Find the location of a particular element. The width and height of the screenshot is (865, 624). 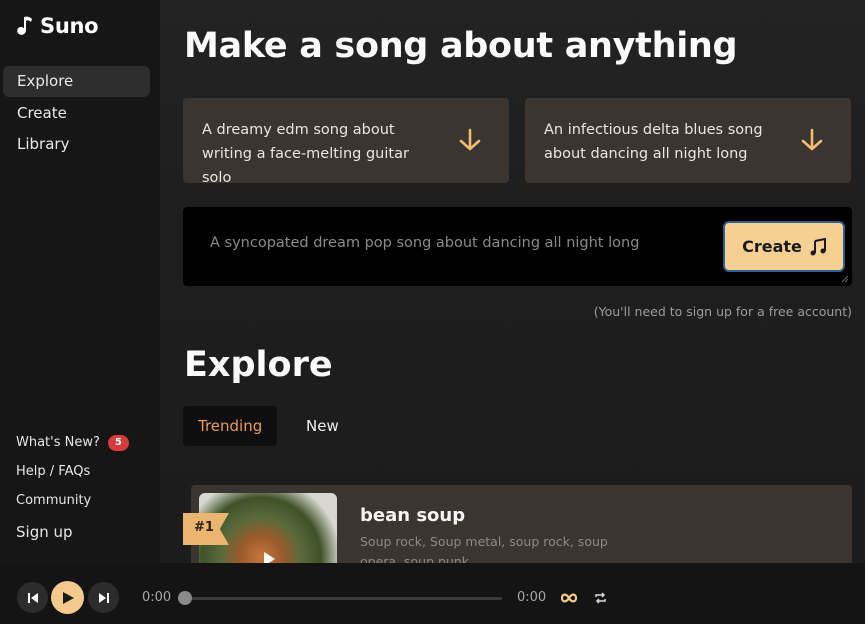

play-button is located at coordinates (67, 597).